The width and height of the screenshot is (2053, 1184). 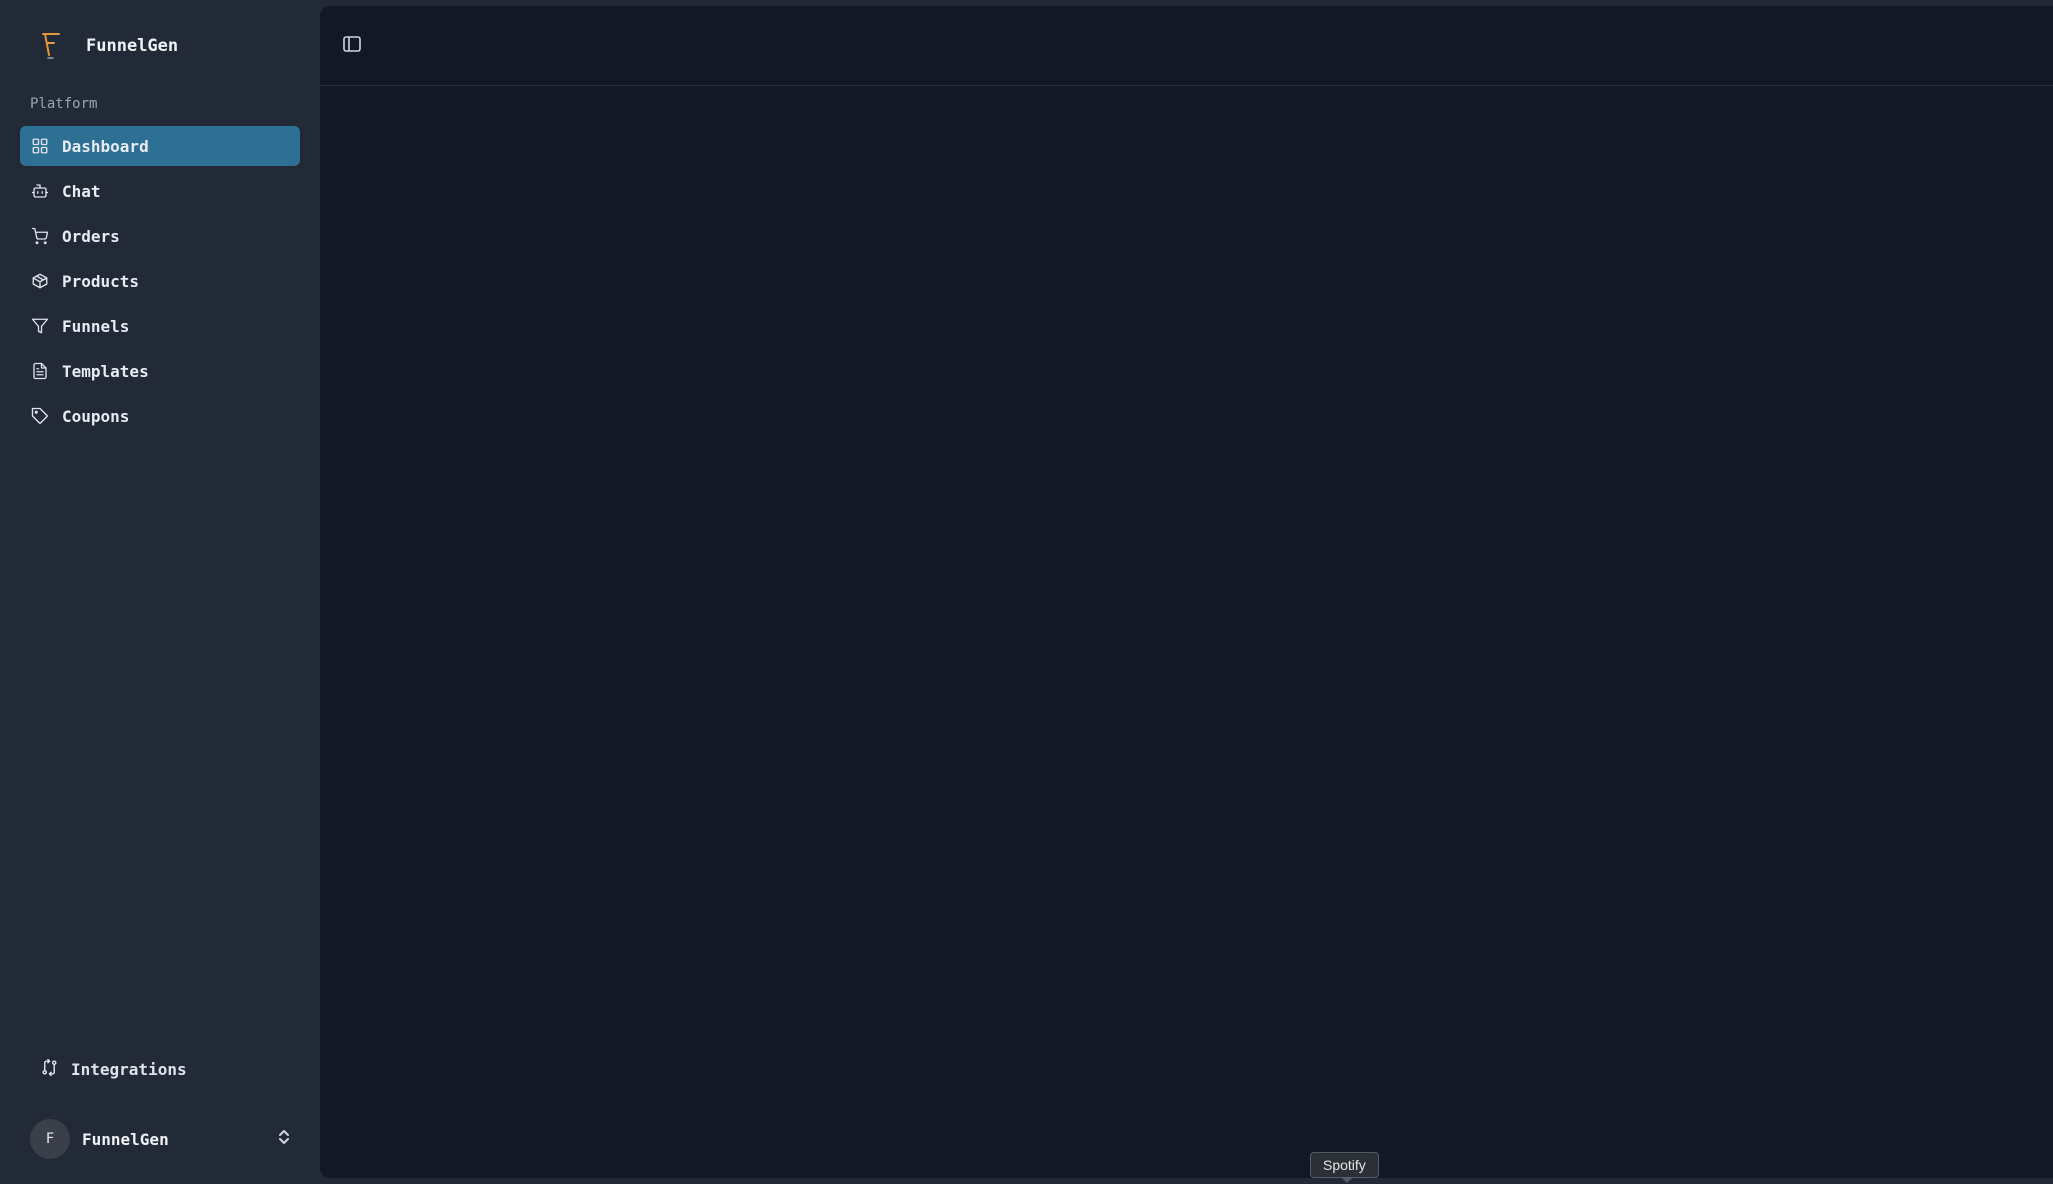 What do you see at coordinates (40, 146) in the screenshot?
I see `grid-icon` at bounding box center [40, 146].